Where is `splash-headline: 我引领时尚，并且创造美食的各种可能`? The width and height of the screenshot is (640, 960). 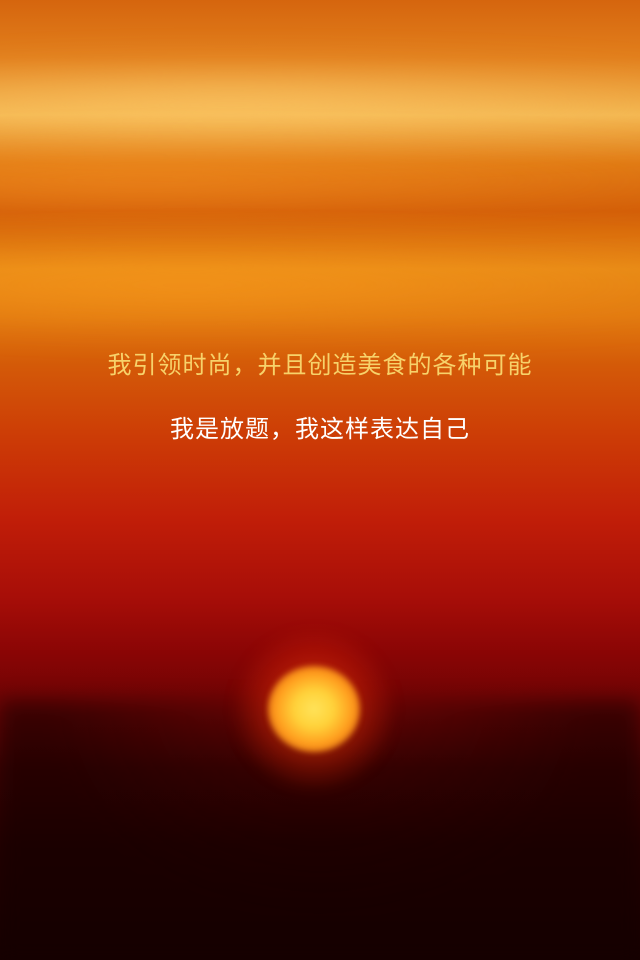 splash-headline: 我引领时尚，并且创造美食的各种可能 is located at coordinates (320, 365).